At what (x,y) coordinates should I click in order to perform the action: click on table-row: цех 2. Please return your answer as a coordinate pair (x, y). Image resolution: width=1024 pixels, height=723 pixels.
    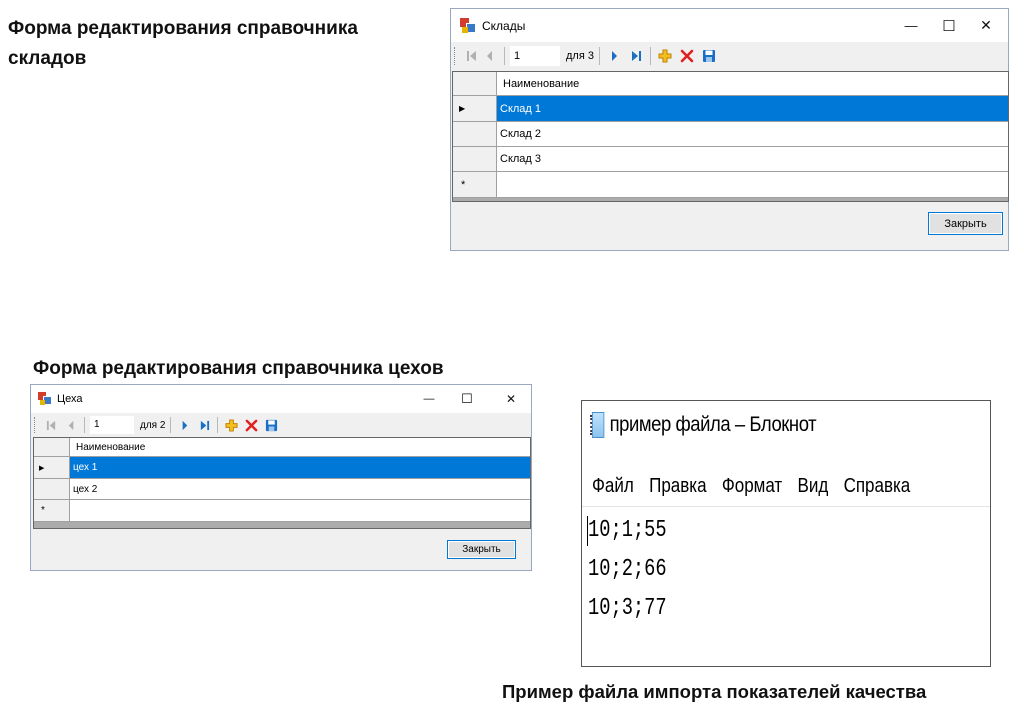
    Looking at the image, I should click on (282, 489).